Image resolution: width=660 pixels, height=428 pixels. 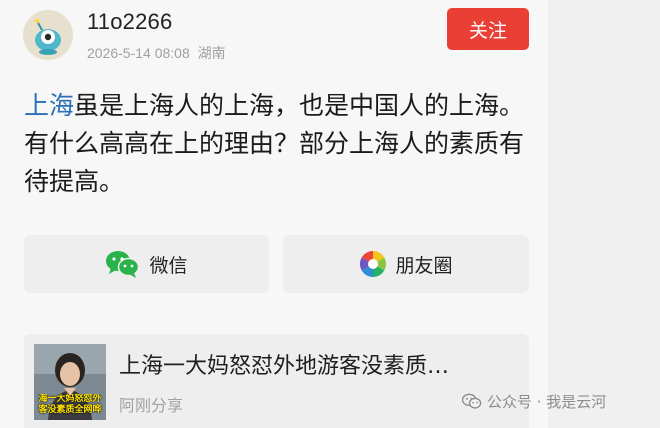 What do you see at coordinates (70, 399) in the screenshot?
I see `thumbnail-caption-line-1: 海一大妈怒怼外` at bounding box center [70, 399].